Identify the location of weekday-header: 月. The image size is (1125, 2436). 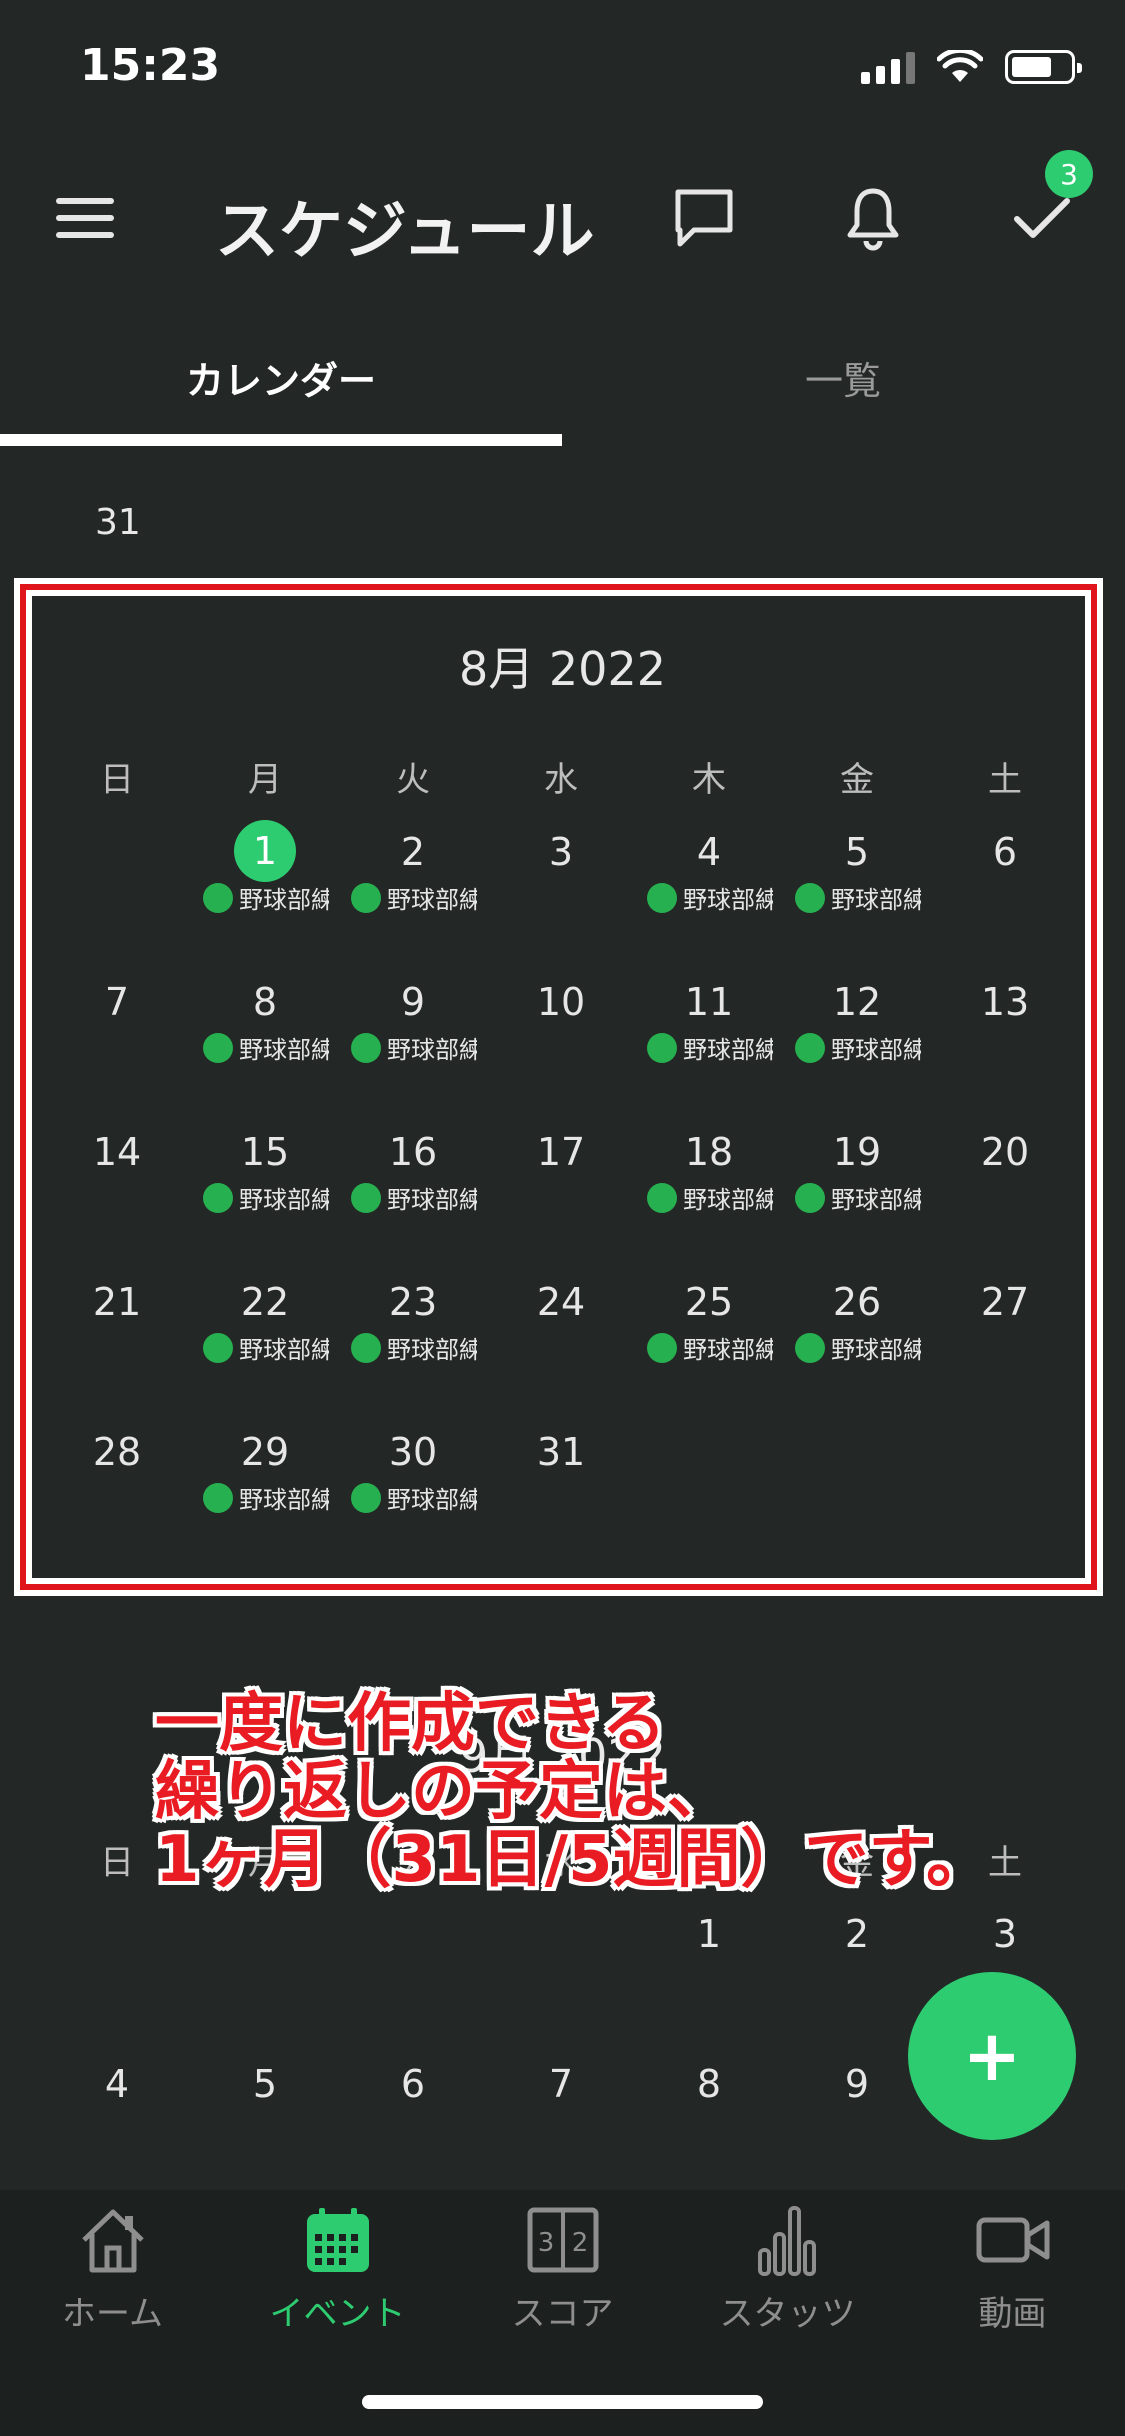
(265, 780).